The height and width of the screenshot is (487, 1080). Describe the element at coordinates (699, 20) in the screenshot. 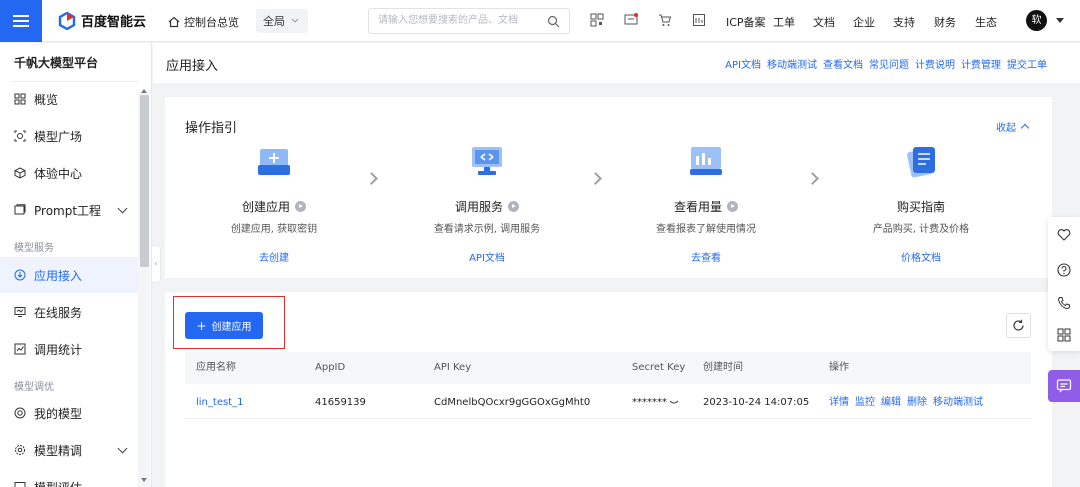

I see `bill-icon` at that location.